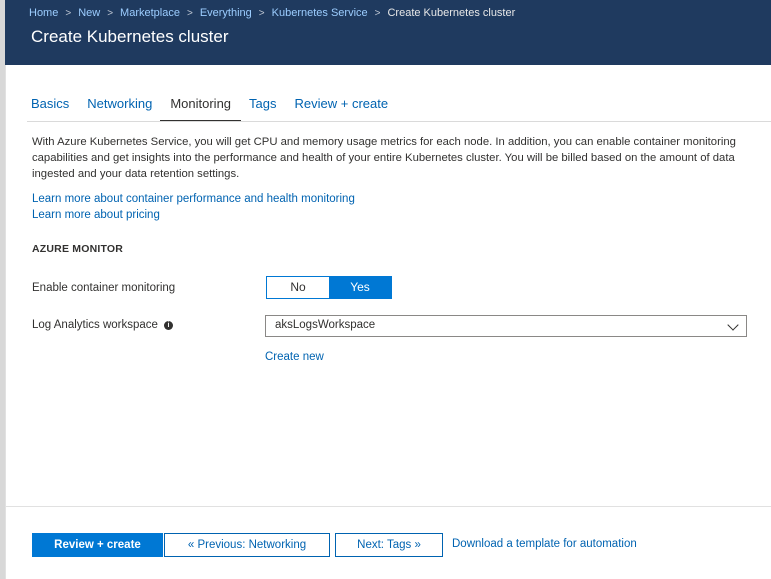 The width and height of the screenshot is (771, 579). What do you see at coordinates (150, 13) in the screenshot?
I see `breadcrumb-marketplace: Marketplace` at bounding box center [150, 13].